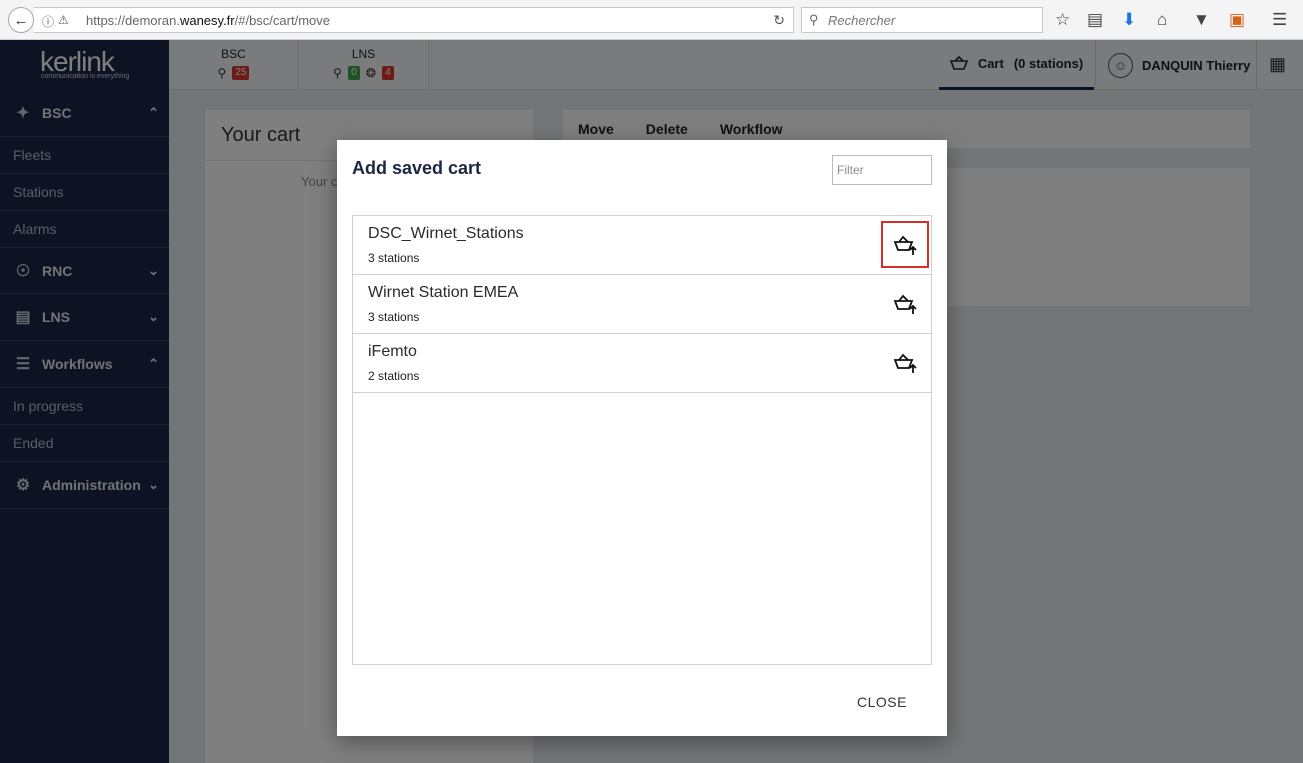 This screenshot has height=763, width=1303. Describe the element at coordinates (1062, 20) in the screenshot. I see `bookmark-star-icon: ☆` at that location.